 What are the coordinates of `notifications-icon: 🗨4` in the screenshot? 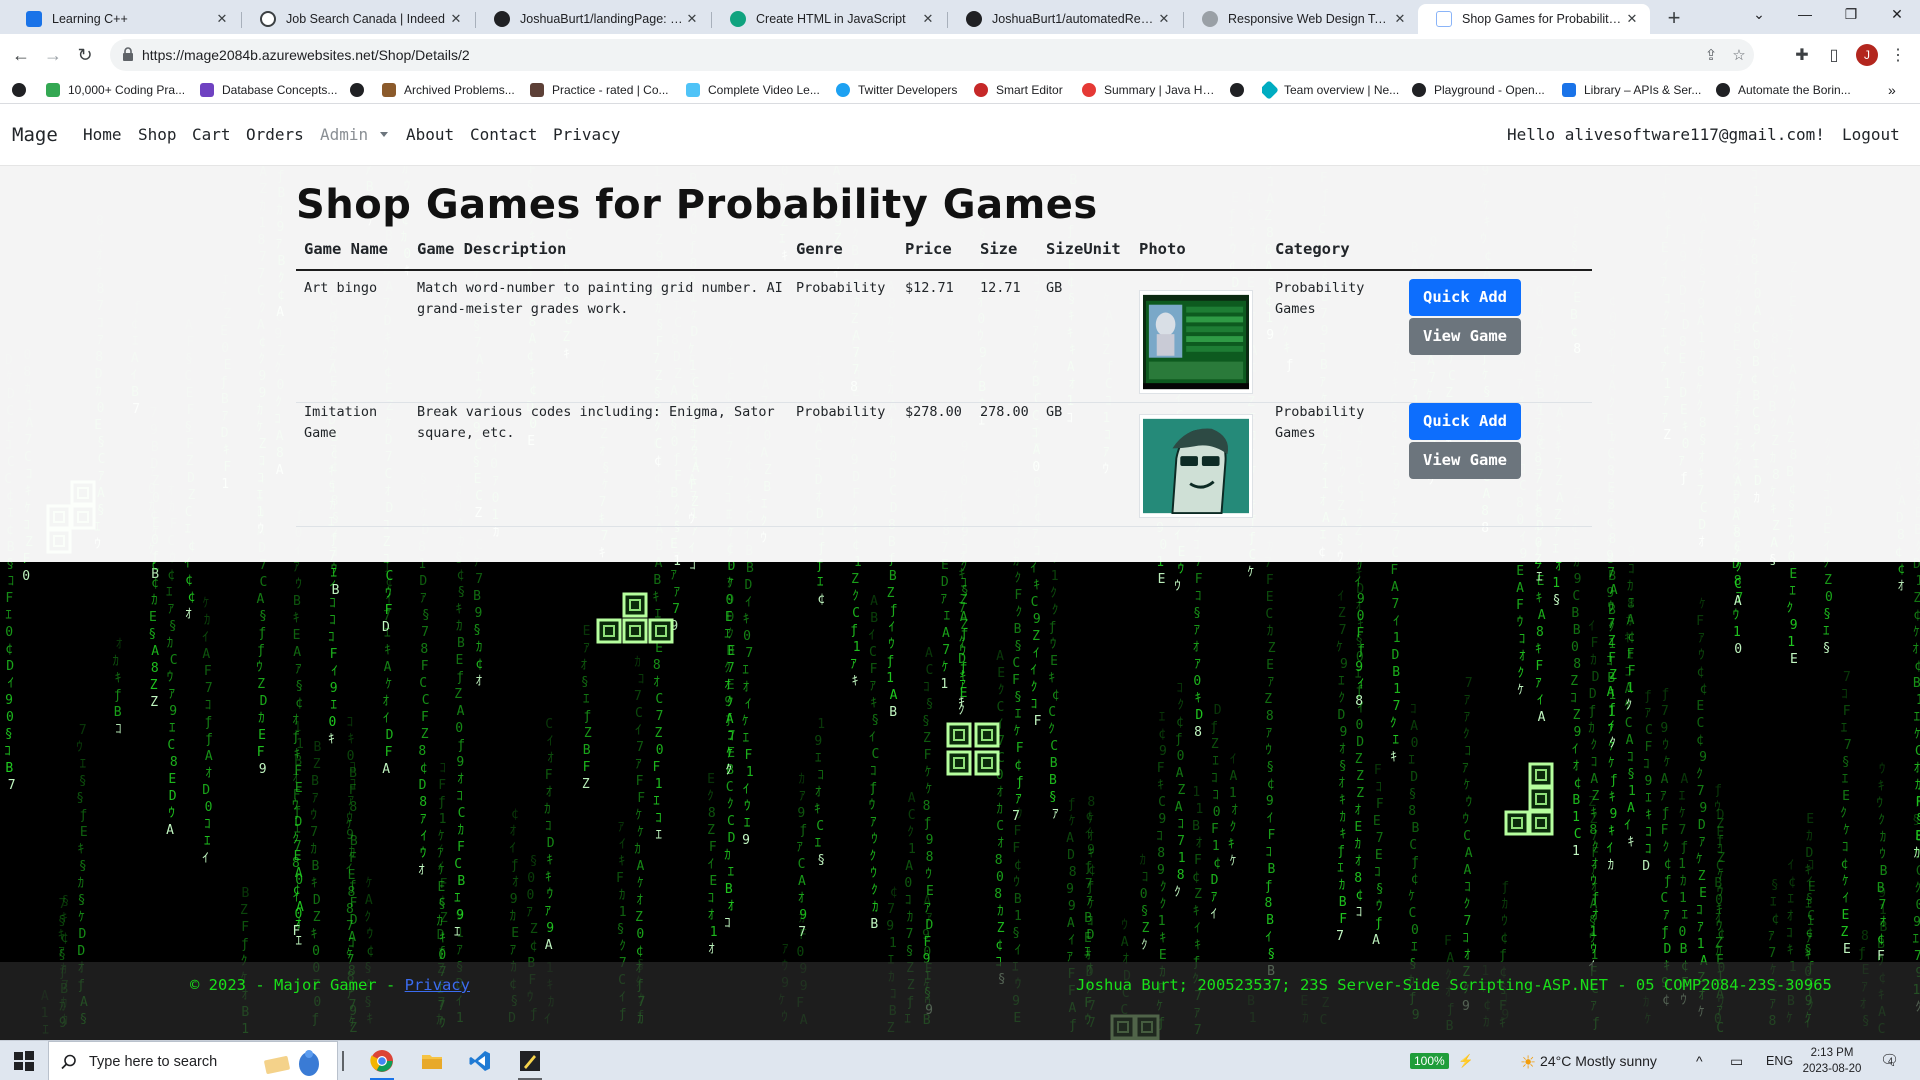 It's located at (1892, 1060).